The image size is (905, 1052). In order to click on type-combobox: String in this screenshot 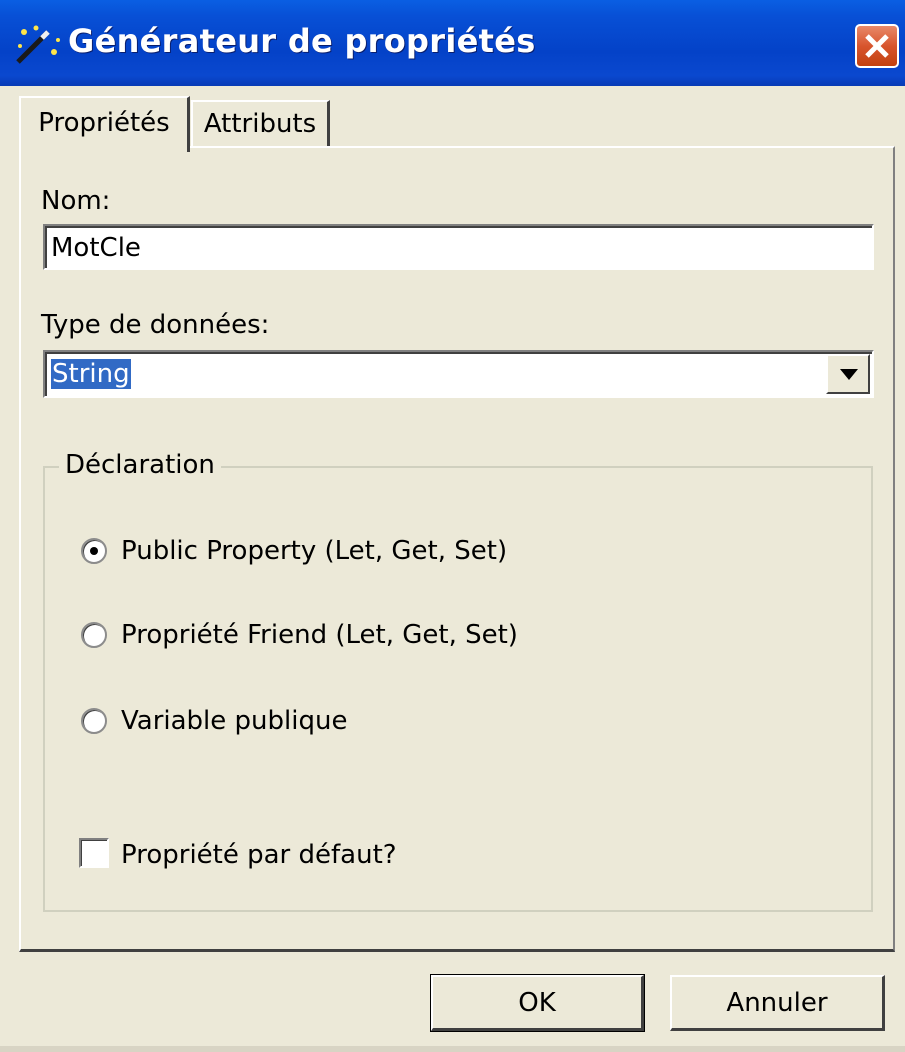, I will do `click(458, 374)`.